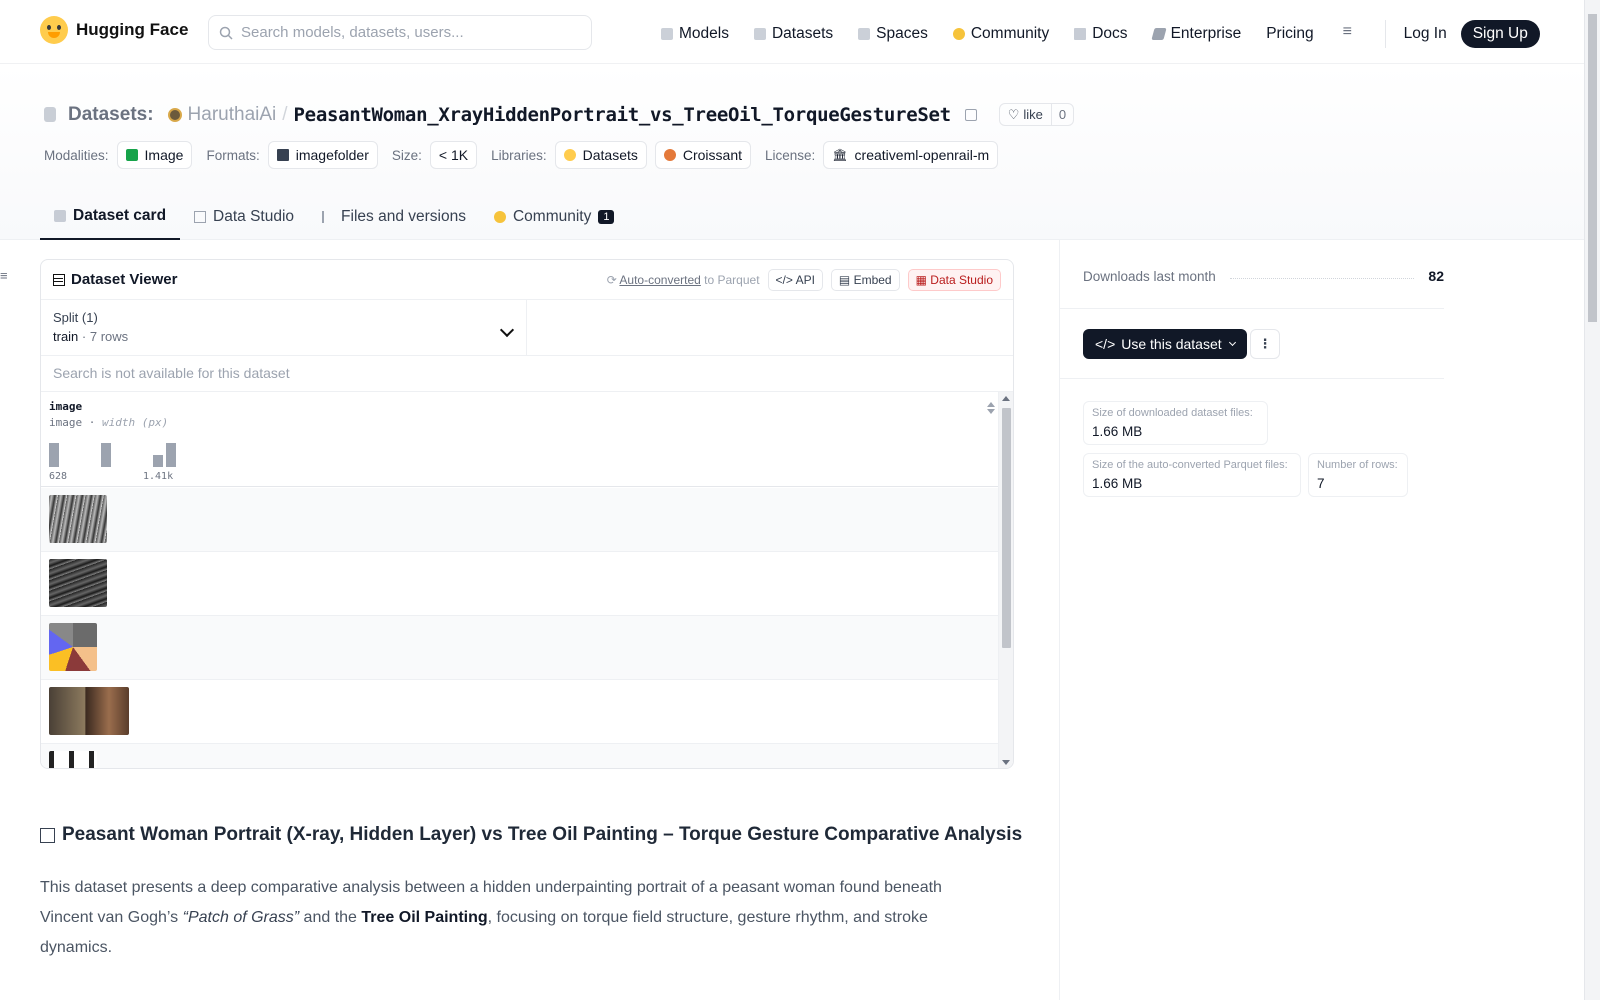  Describe the element at coordinates (846, 279) in the screenshot. I see `embed-icon: ▤` at that location.